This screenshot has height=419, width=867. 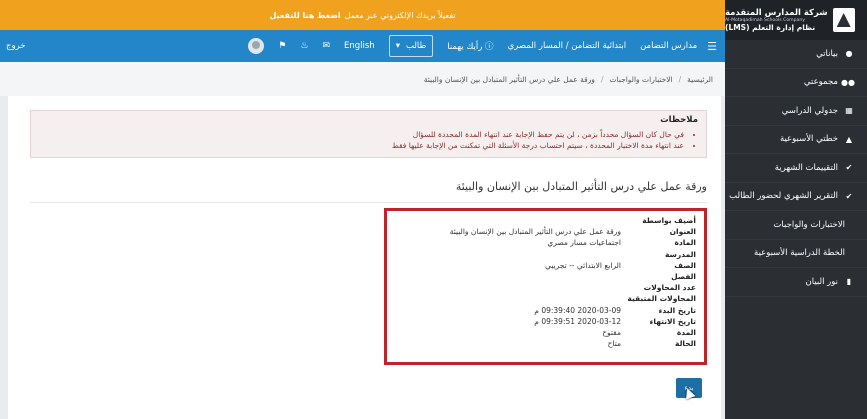 What do you see at coordinates (545, 332) in the screenshot?
I see `detail-row-duration: المدة مفتوح` at bounding box center [545, 332].